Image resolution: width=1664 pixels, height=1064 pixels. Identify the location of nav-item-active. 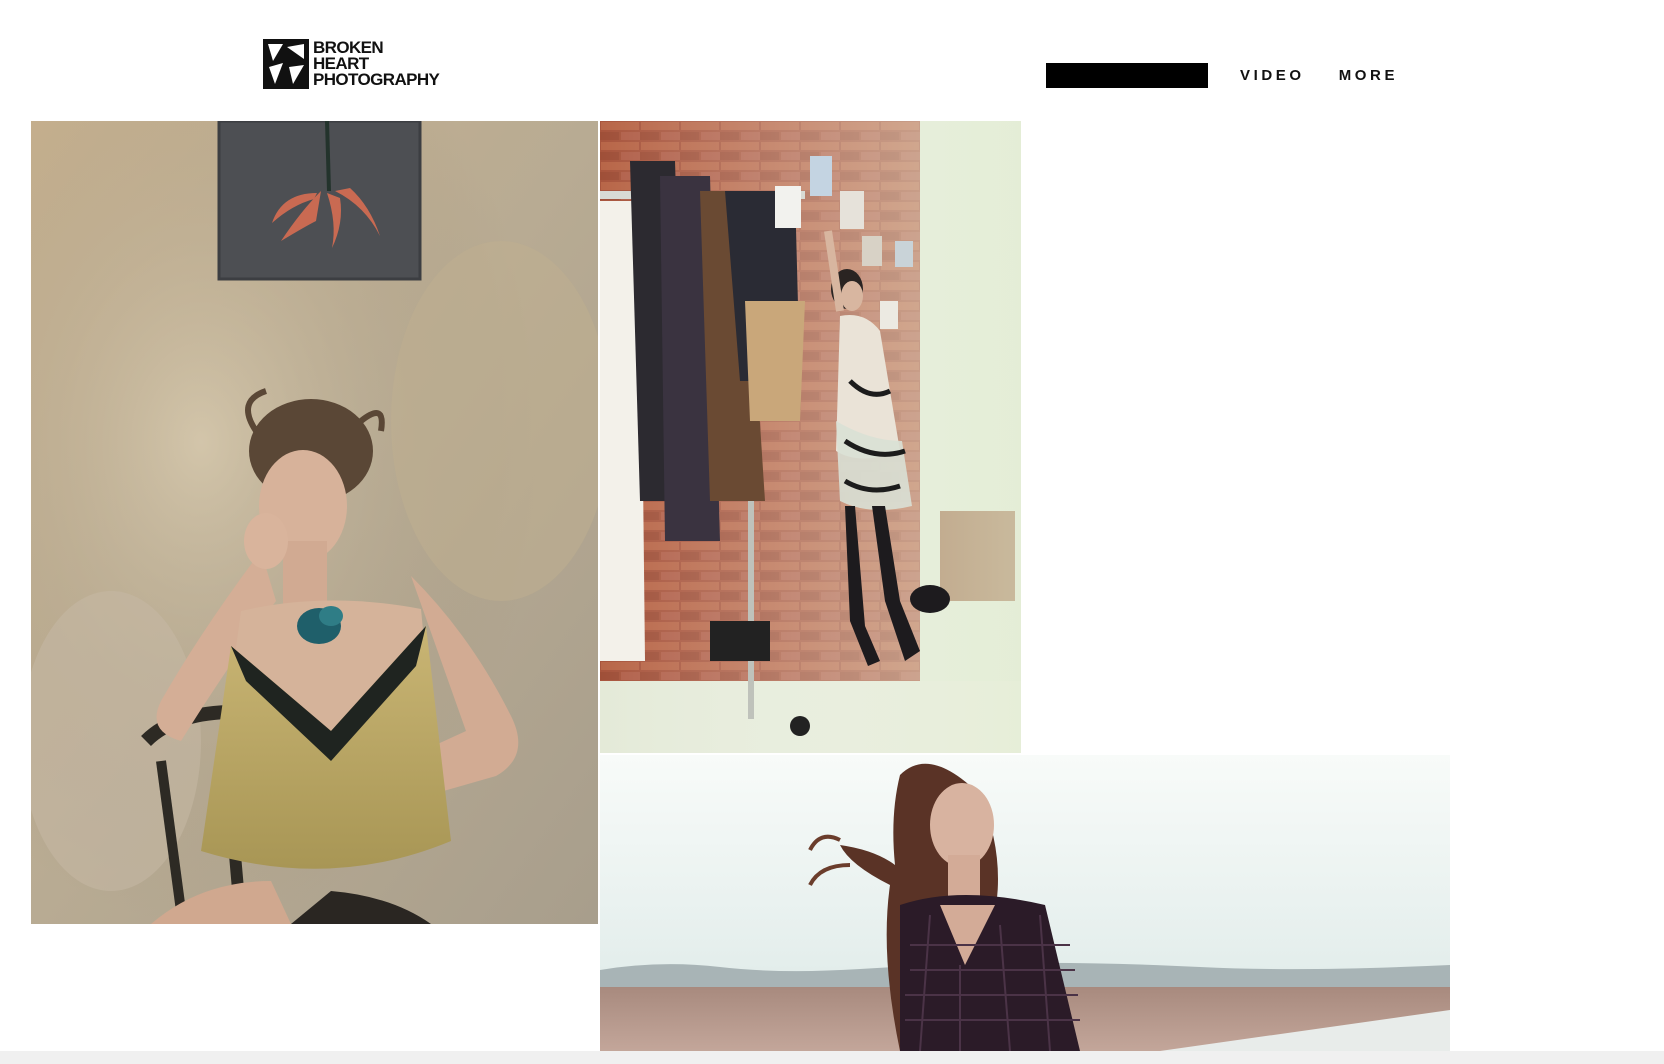
(1127, 75).